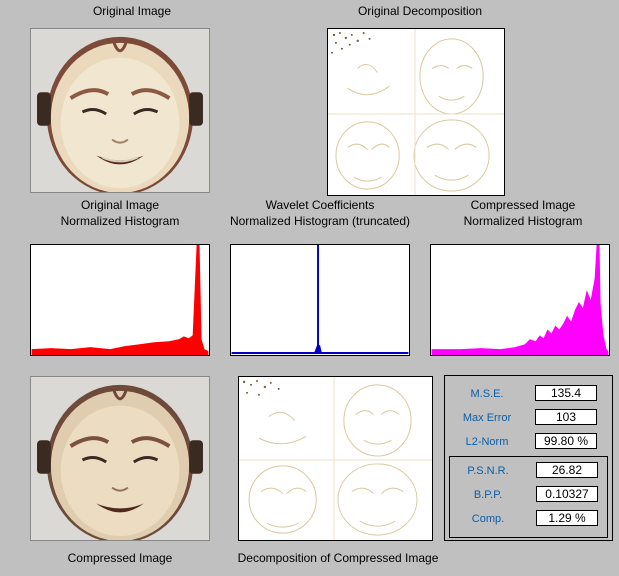 The height and width of the screenshot is (576, 619). Describe the element at coordinates (132, 11) in the screenshot. I see `original-image-title: Original Image` at that location.